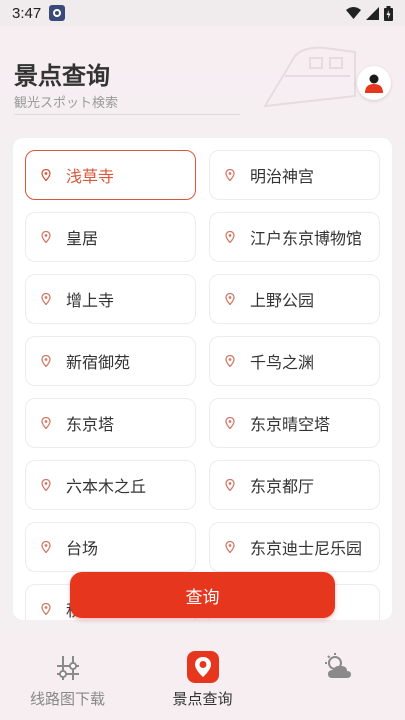 This screenshot has height=720, width=405. What do you see at coordinates (90, 424) in the screenshot?
I see `spot-label: 东京塔` at bounding box center [90, 424].